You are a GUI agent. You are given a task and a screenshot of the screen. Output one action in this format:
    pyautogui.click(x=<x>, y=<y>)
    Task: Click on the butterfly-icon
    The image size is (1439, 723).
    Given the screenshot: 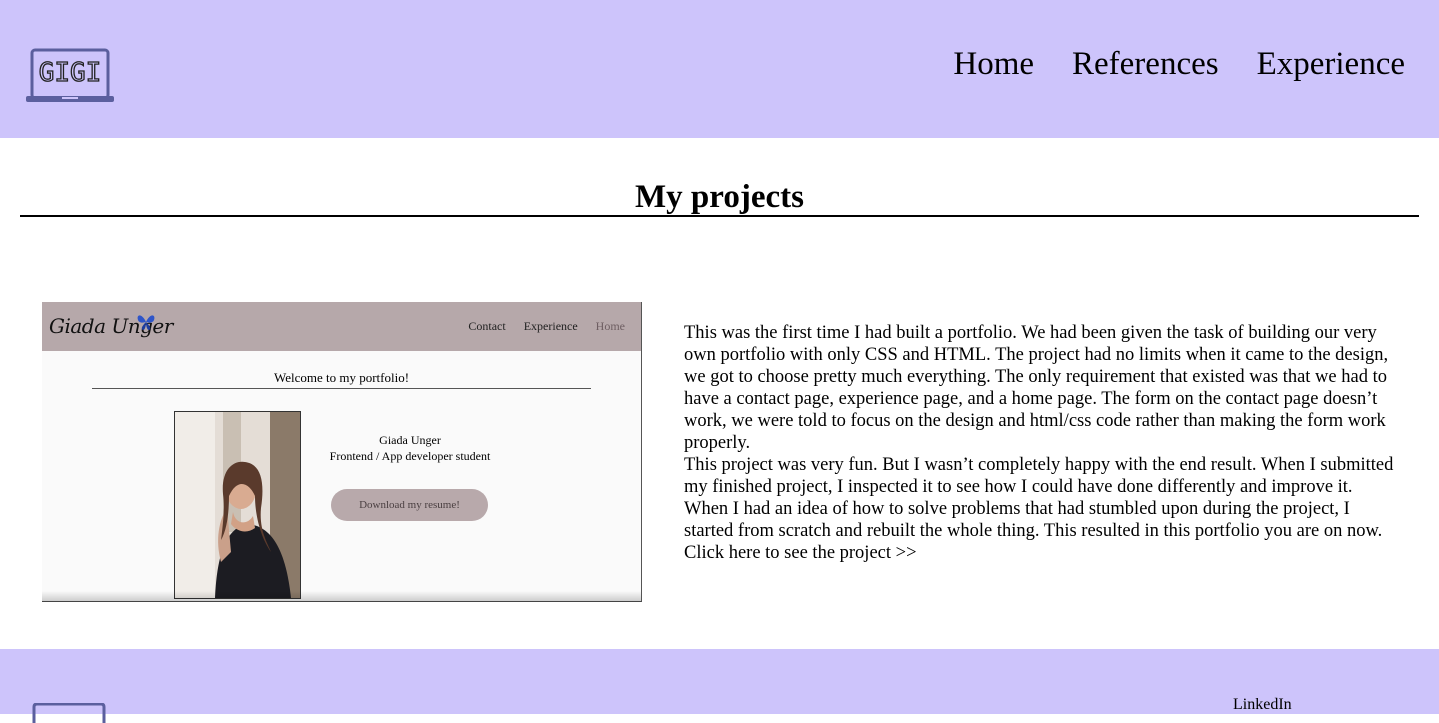 What is the action you would take?
    pyautogui.click(x=146, y=322)
    